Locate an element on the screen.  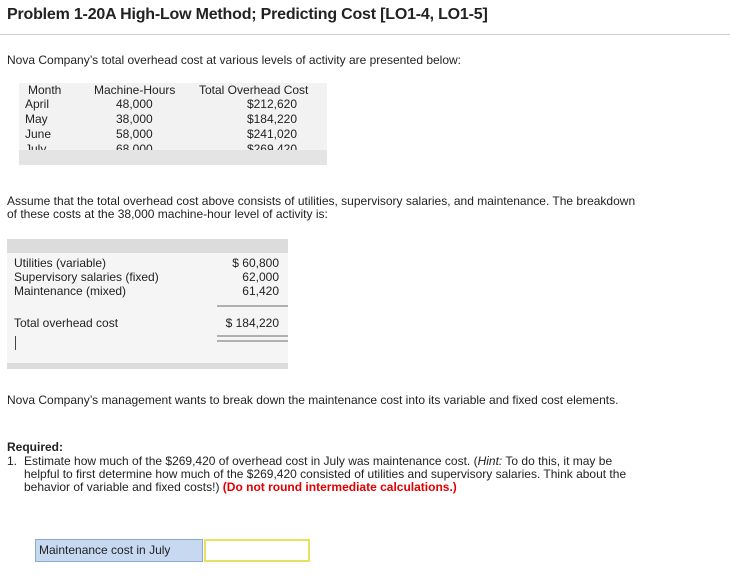
total-label: Total overhead cost is located at coordinates (66, 323).